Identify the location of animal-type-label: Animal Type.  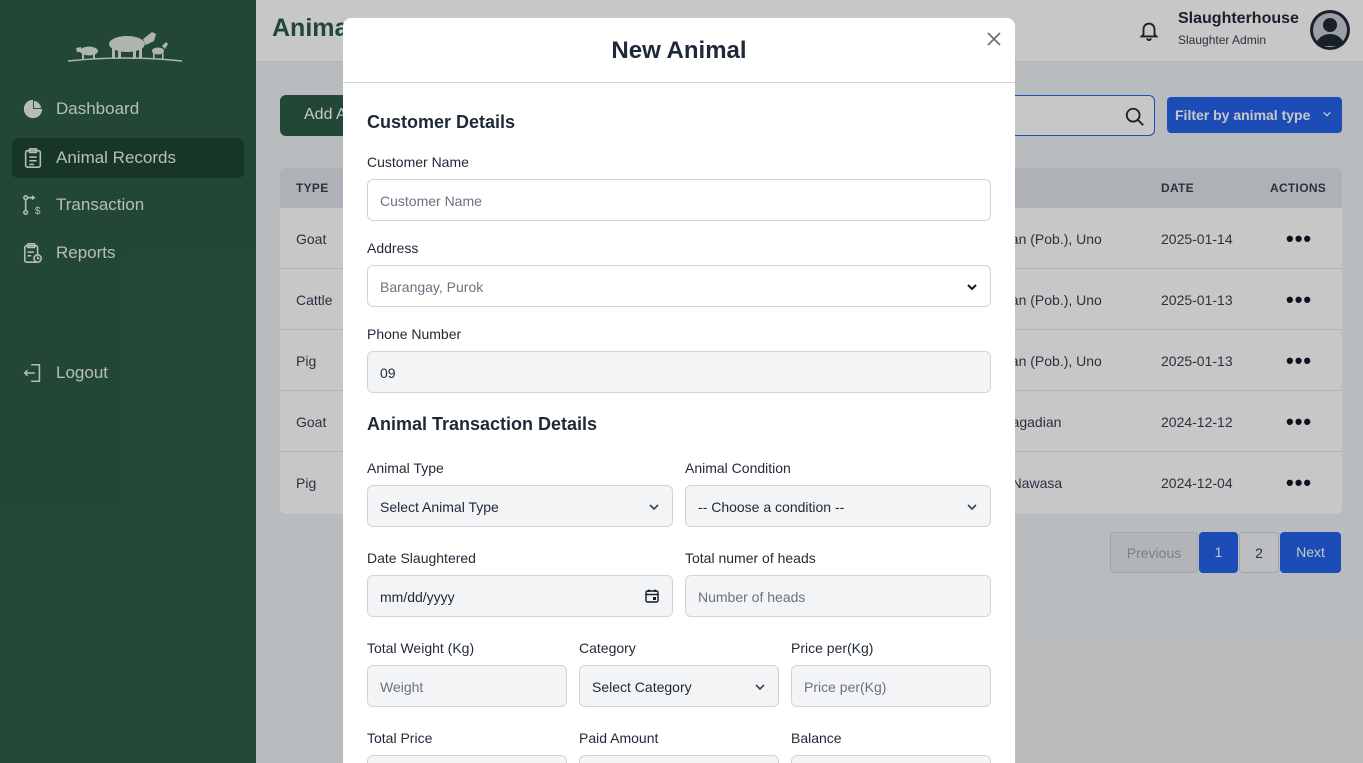
(405, 468).